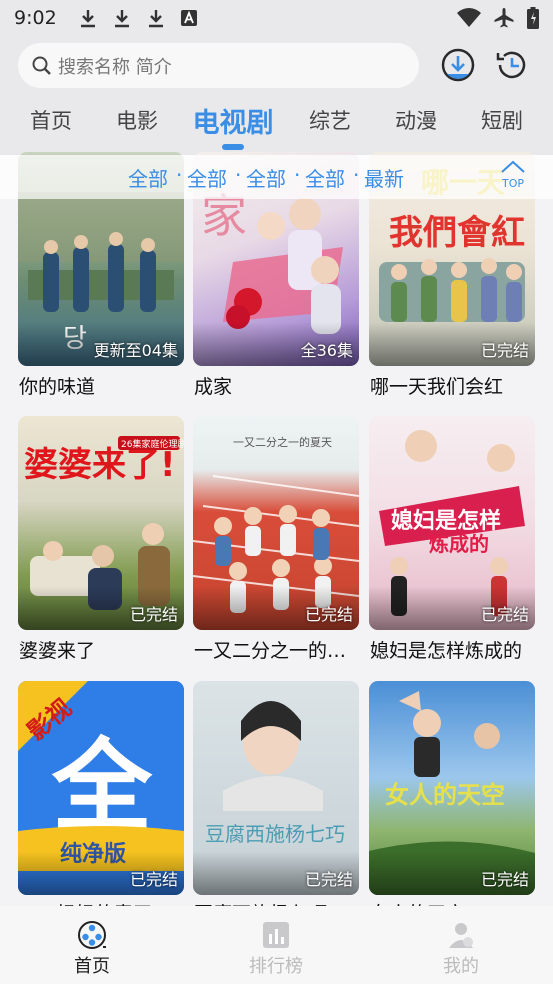 Image resolution: width=553 pixels, height=984 pixels. Describe the element at coordinates (512, 183) in the screenshot. I see `top-label: TOP` at that location.